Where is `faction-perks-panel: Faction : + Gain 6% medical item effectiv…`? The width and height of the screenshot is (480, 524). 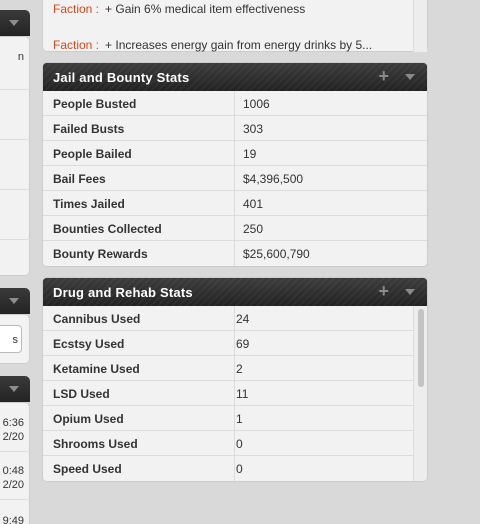
faction-perks-panel: Faction : + Gain 6% medical item effectiv… is located at coordinates (235, 26).